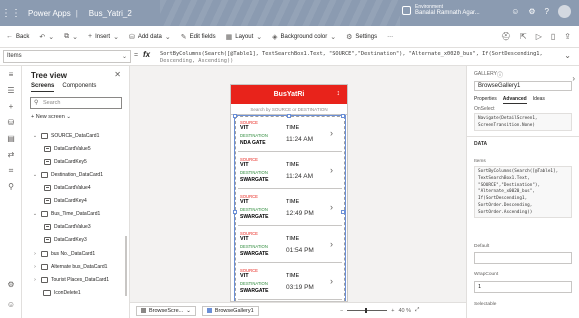 This screenshot has width=579, height=318. I want to click on sort-icon: ↕, so click(339, 93).